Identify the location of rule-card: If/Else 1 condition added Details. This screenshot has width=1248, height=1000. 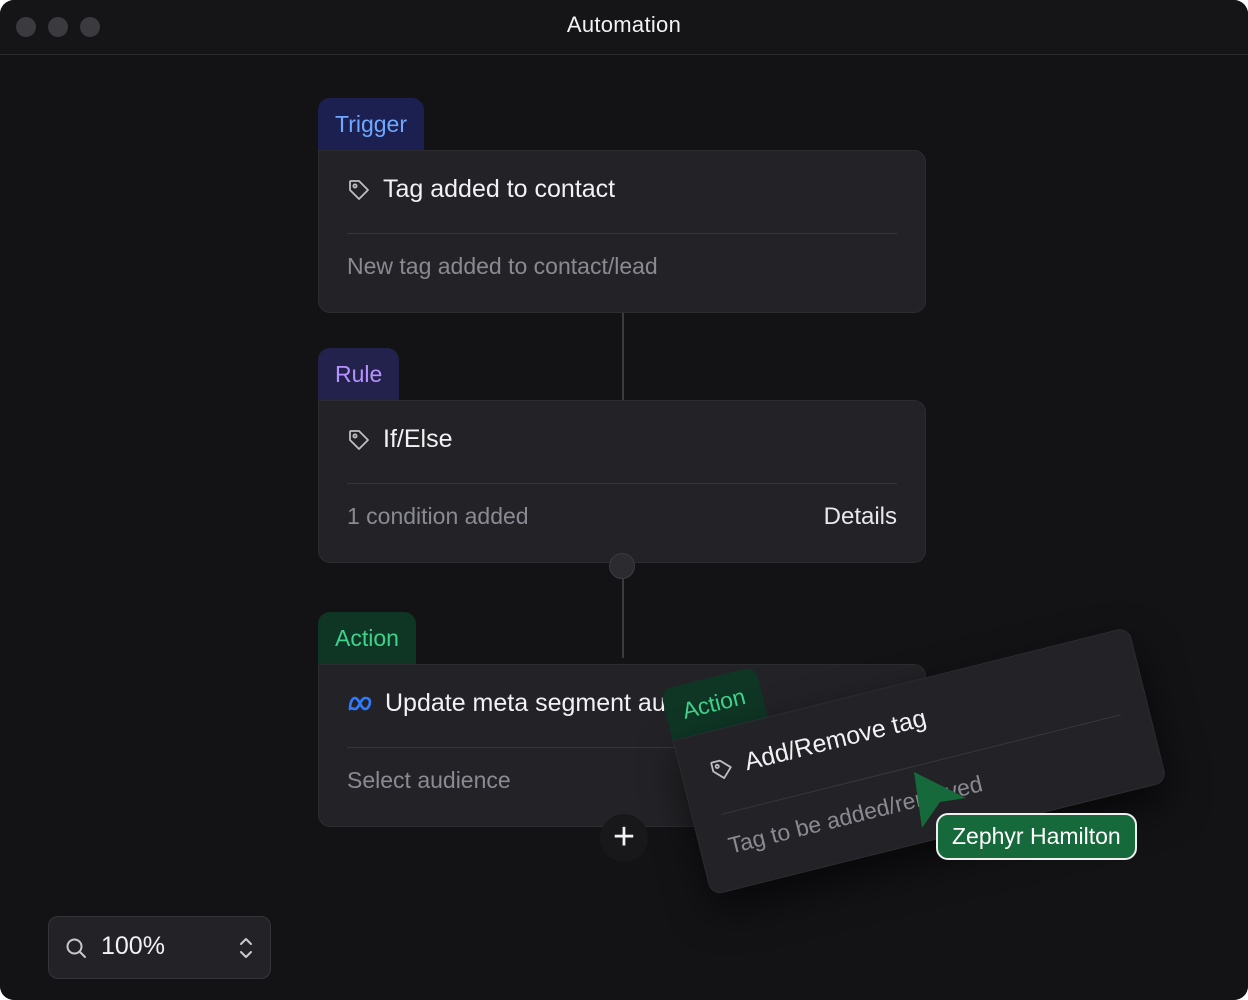
(622, 481).